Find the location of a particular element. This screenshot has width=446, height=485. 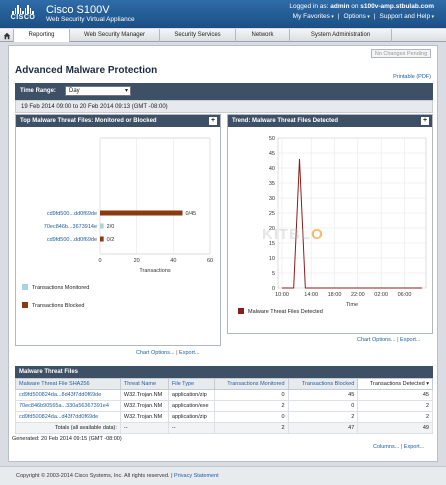

printable-pdf-link: Printable (PDF) is located at coordinates (412, 77).